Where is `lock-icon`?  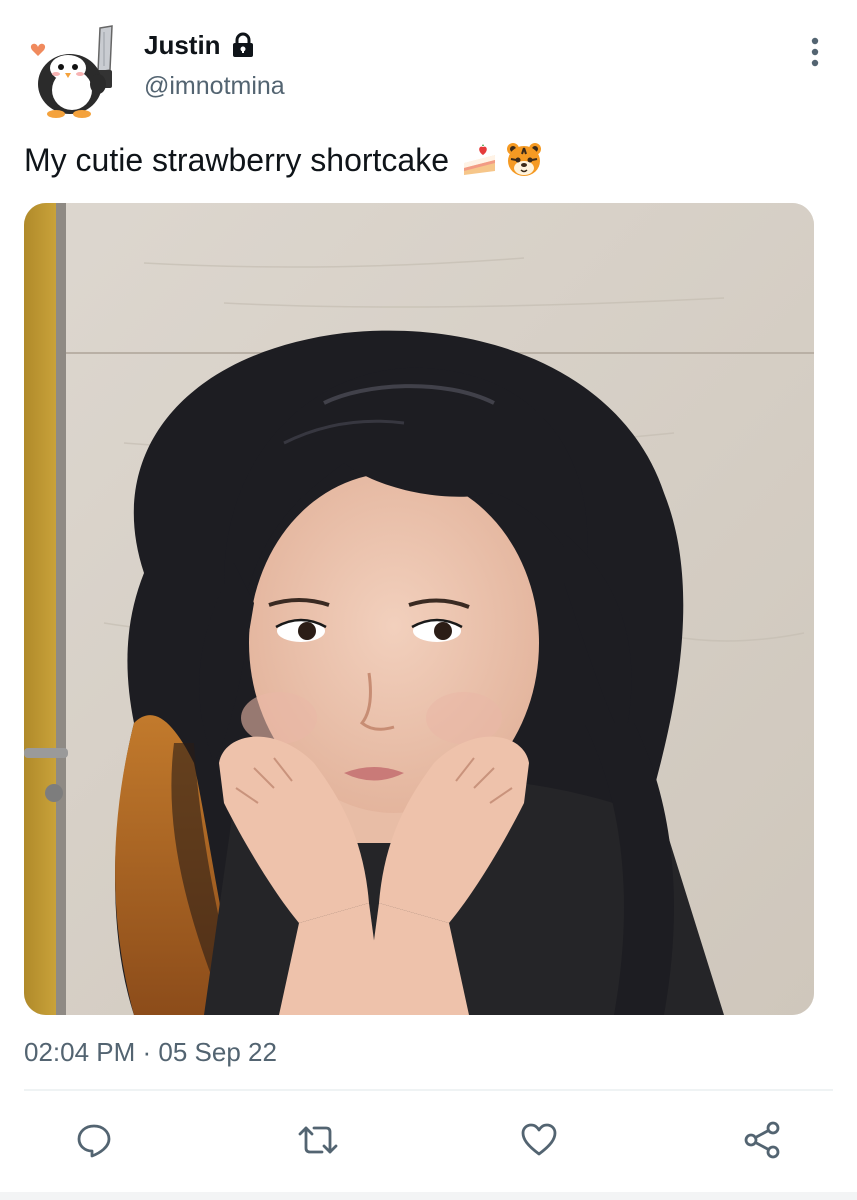
lock-icon is located at coordinates (242, 44).